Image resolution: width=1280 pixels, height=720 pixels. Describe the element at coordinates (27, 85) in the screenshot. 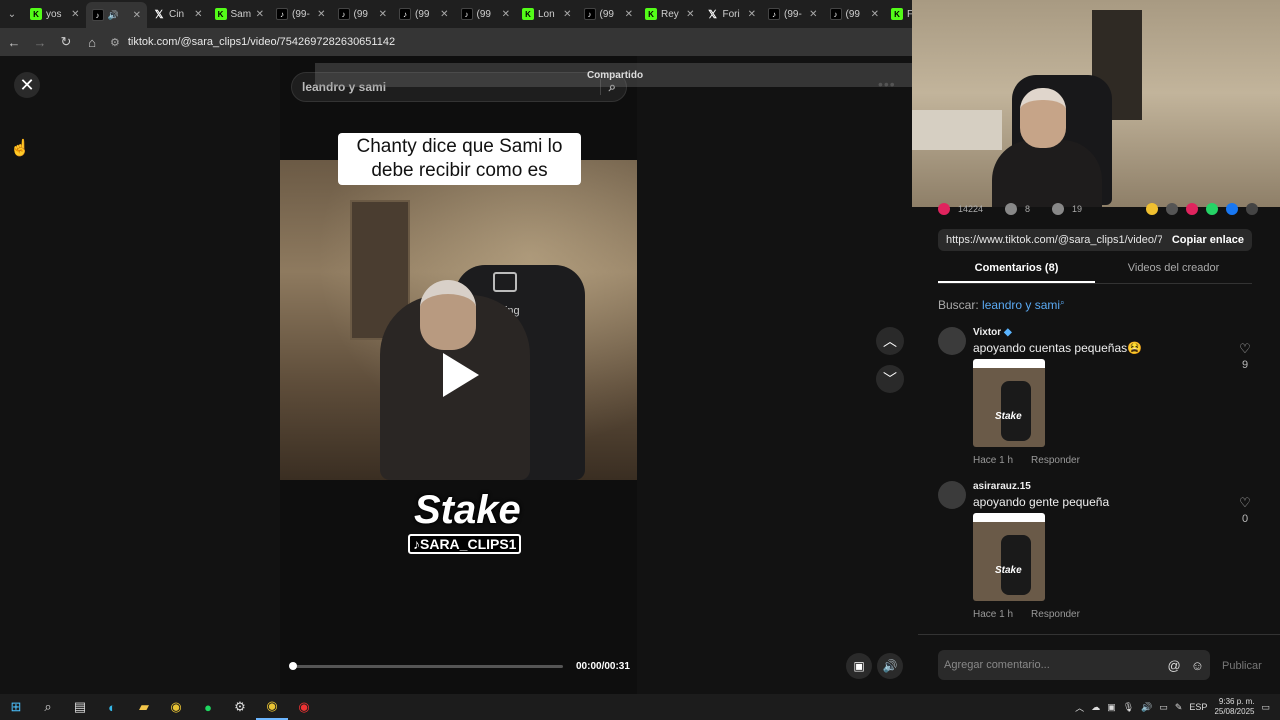

I see `close-icon: ✕` at that location.